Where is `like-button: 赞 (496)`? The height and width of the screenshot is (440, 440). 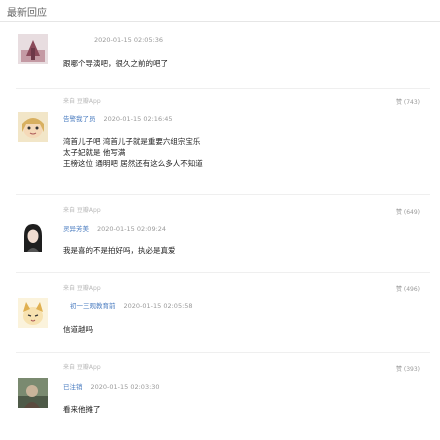
like-button: 赞 (496) is located at coordinates (408, 288).